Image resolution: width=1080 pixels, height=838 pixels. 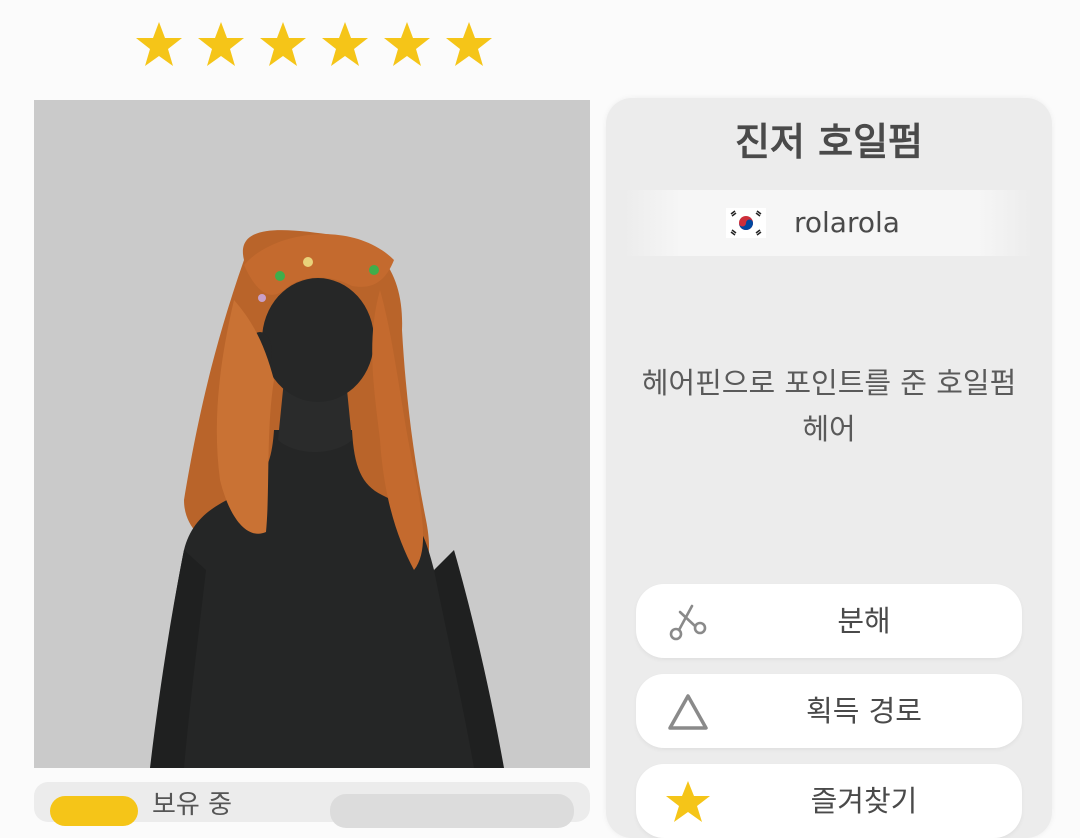 I want to click on disassemble-button: 분해, so click(x=829, y=621).